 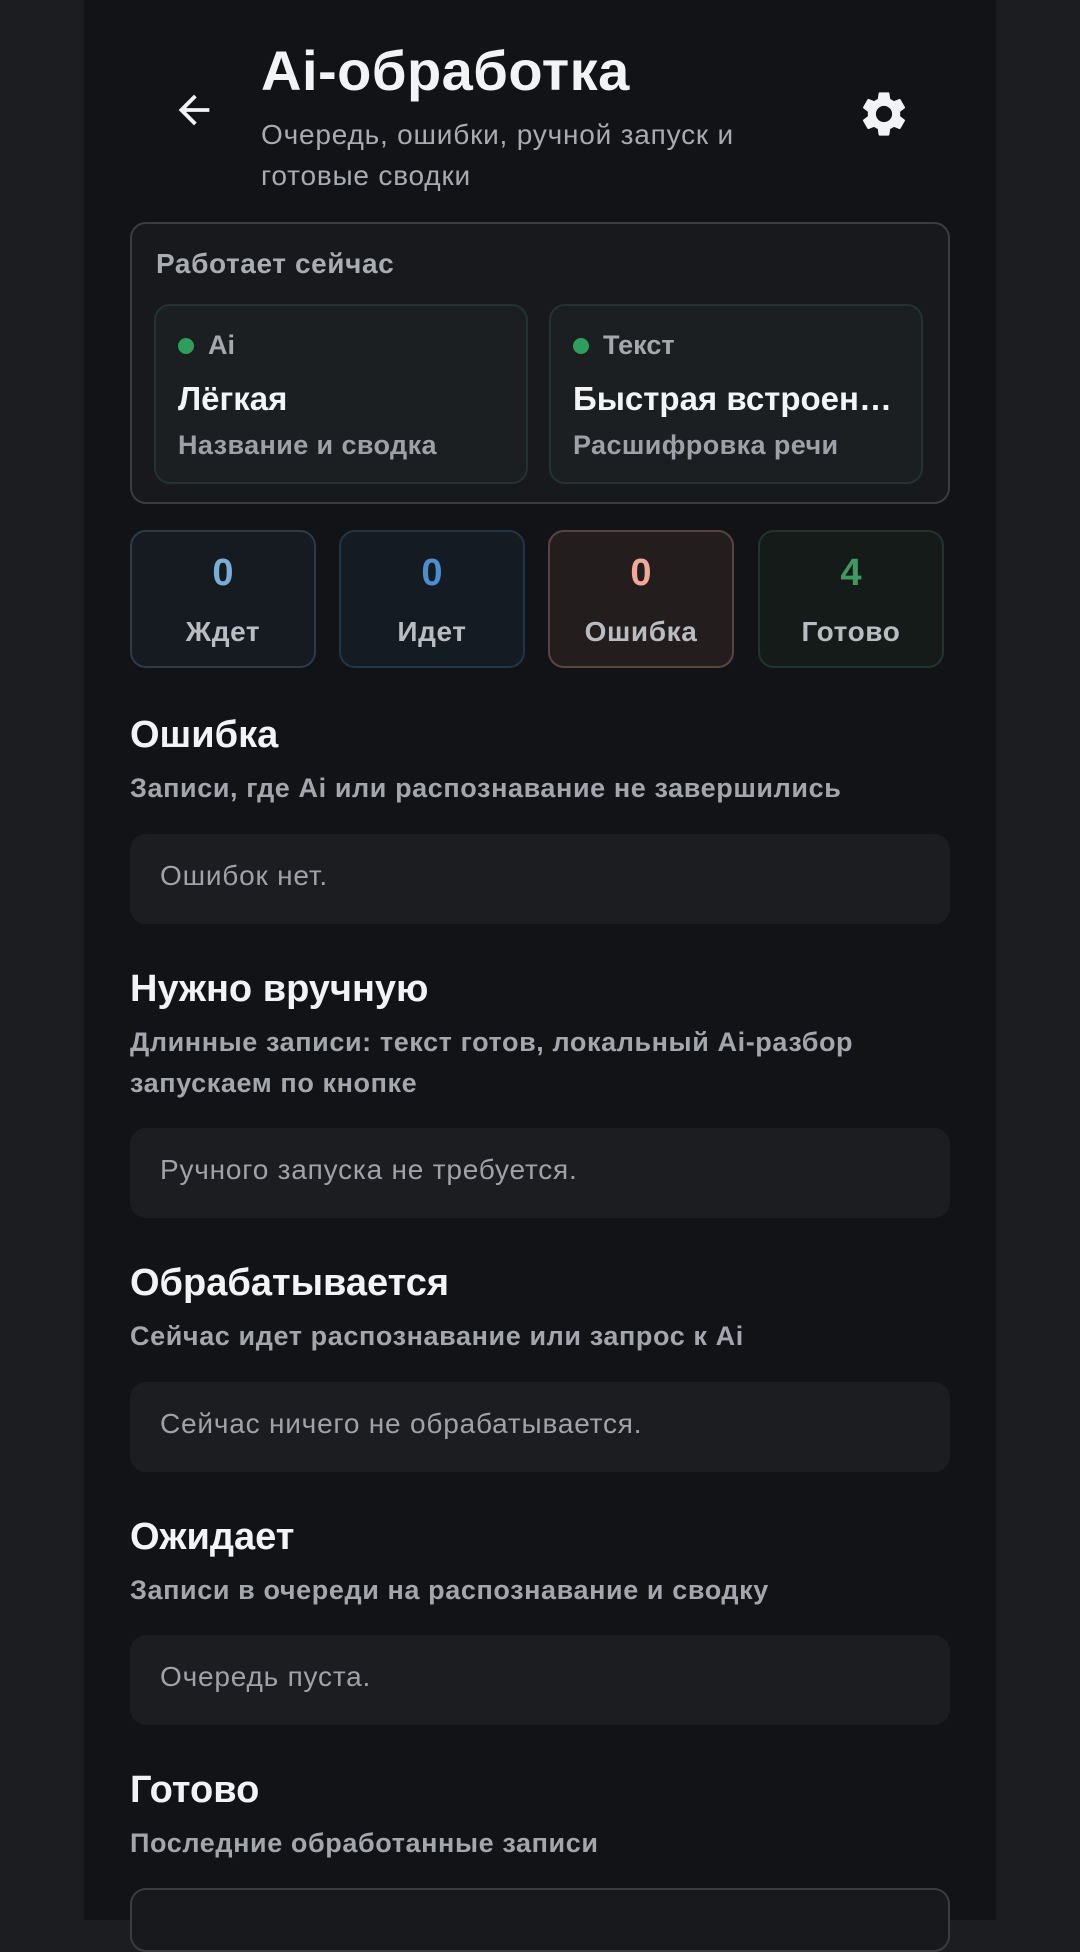 I want to click on arrow-left-icon, so click(x=194, y=110).